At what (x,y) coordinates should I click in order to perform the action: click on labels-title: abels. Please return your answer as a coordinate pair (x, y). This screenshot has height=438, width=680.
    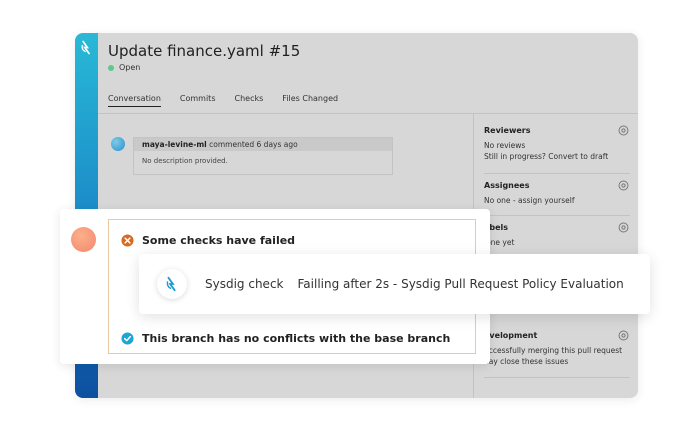
    Looking at the image, I should click on (496, 227).